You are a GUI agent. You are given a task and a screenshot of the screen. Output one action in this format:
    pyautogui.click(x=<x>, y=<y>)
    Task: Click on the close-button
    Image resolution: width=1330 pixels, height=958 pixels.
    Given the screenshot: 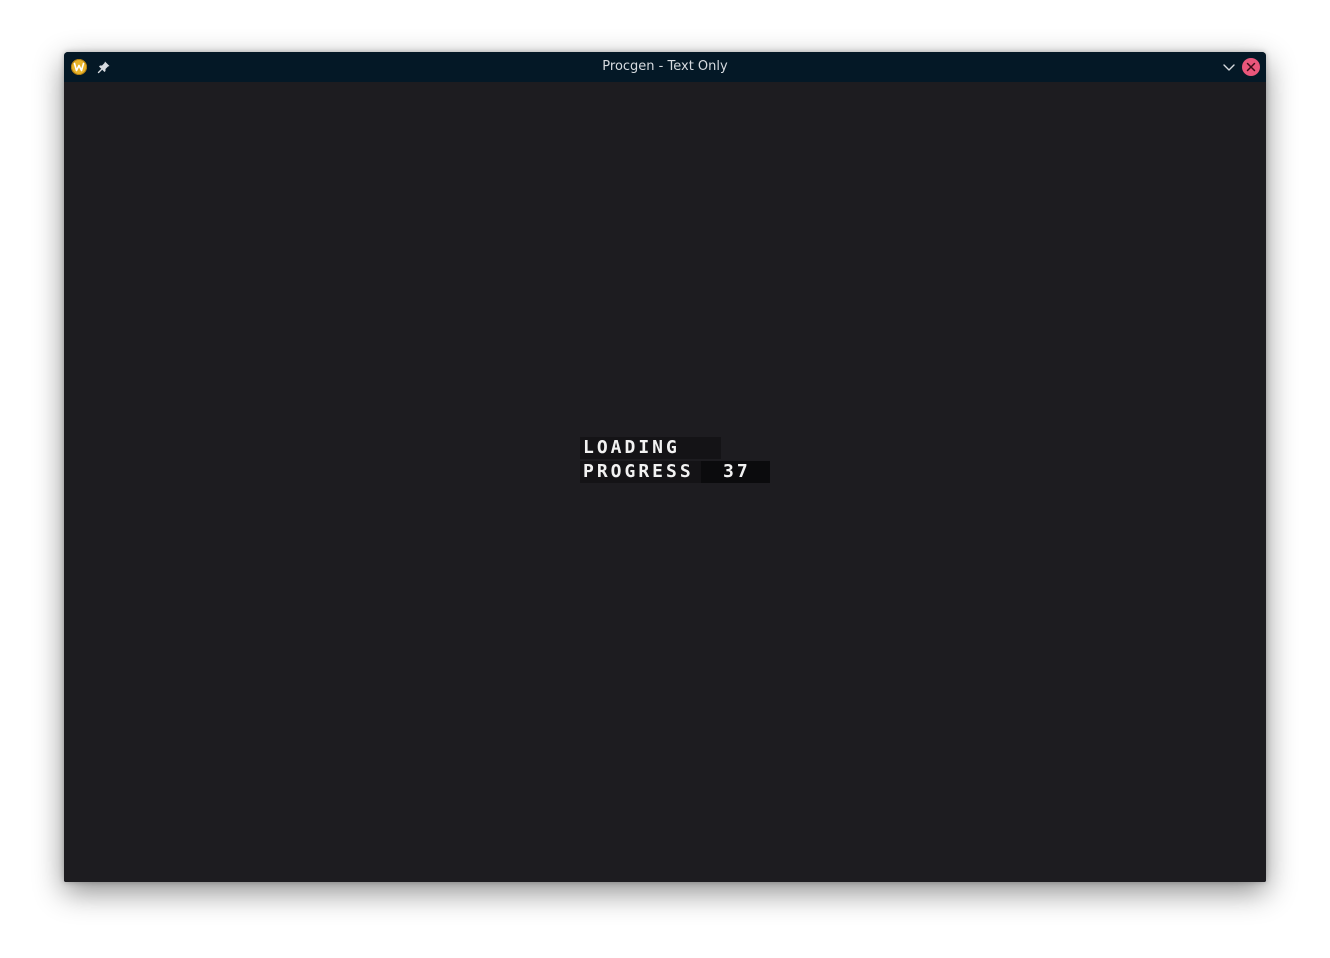 What is the action you would take?
    pyautogui.click(x=1251, y=67)
    